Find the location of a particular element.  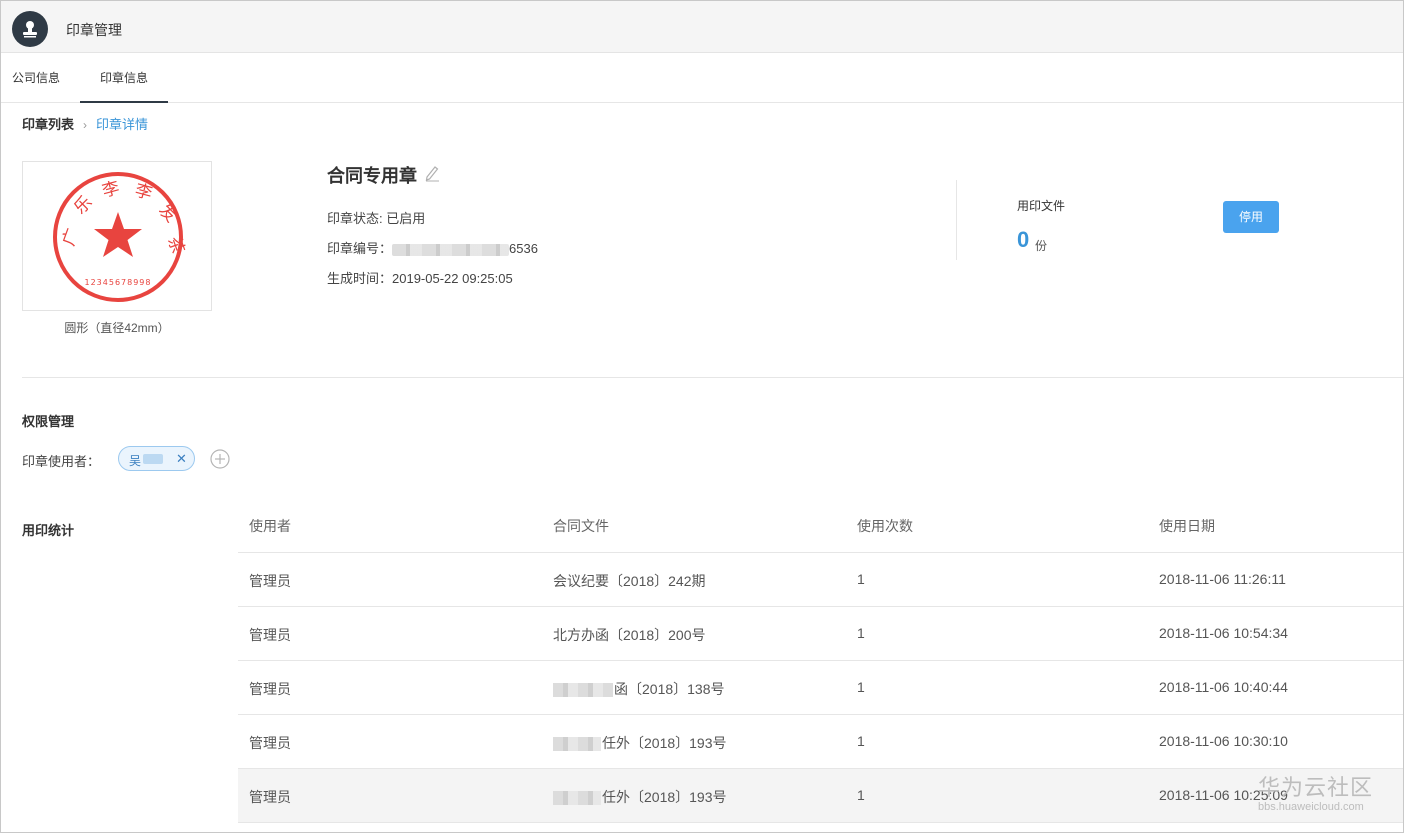

used-documents-label: 用印文件 is located at coordinates (1041, 206).